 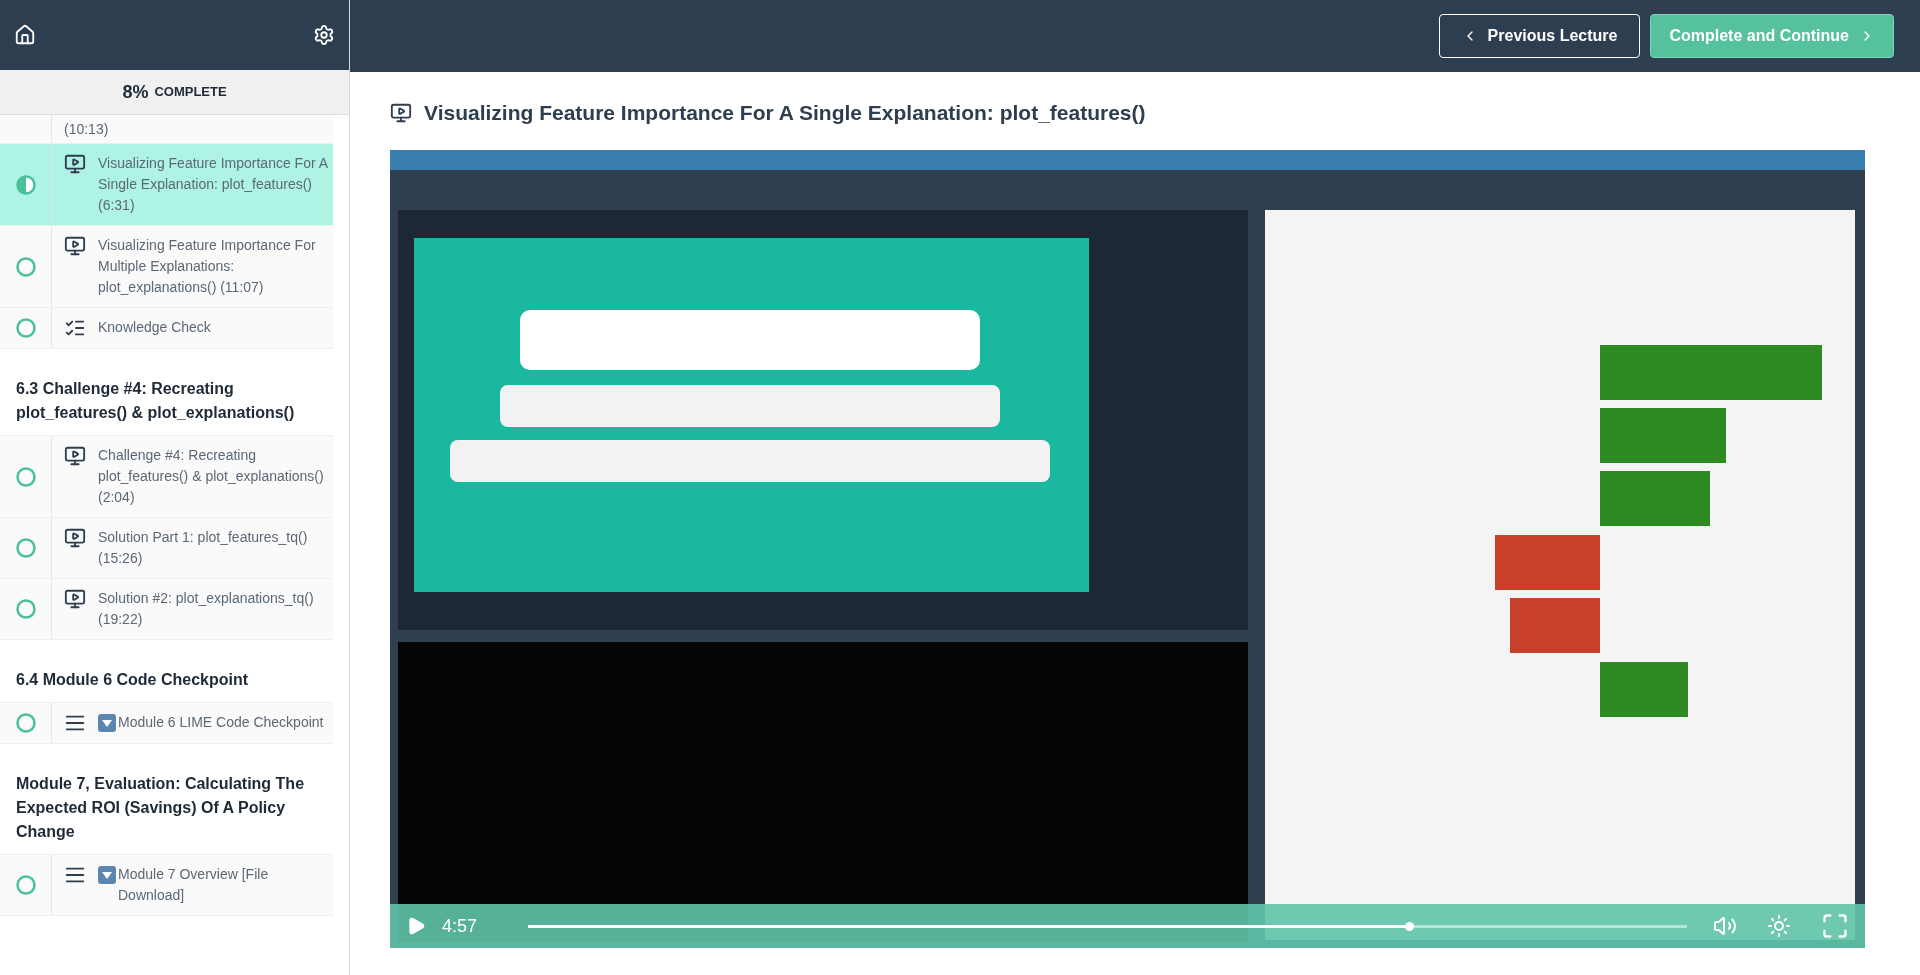 I want to click on lecture-item: Challenge #4: Recreating plot_features() & plot_explanations() (2:04), so click(x=166, y=477).